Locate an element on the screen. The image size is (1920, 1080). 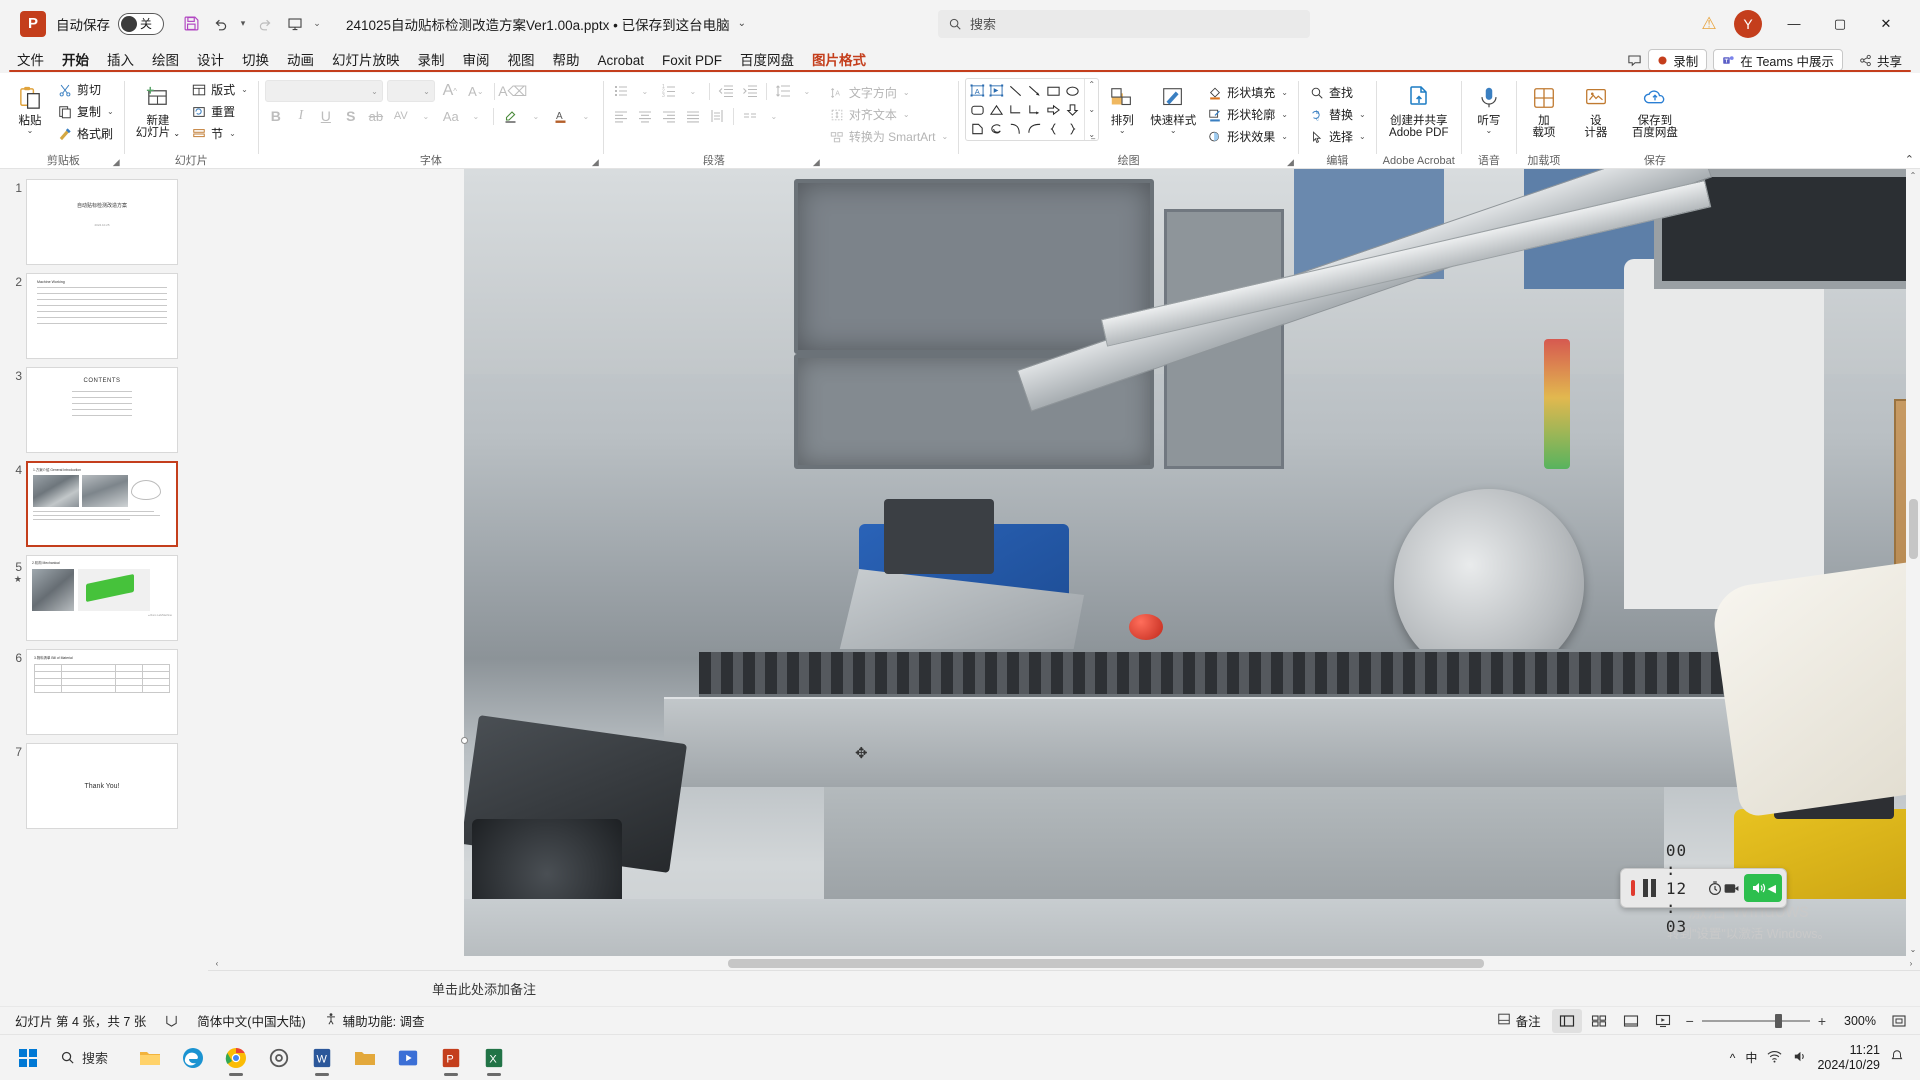
taskbar-search: 搜索 is located at coordinates (84, 1058).